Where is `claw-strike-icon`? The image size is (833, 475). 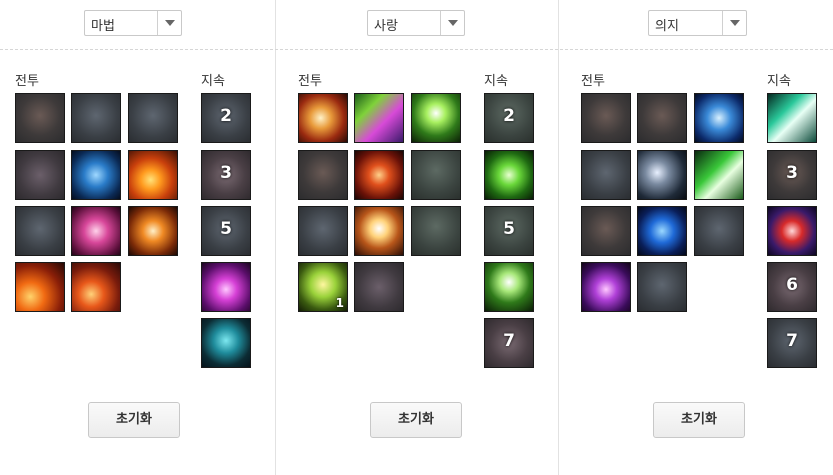
claw-strike-icon is located at coordinates (379, 175).